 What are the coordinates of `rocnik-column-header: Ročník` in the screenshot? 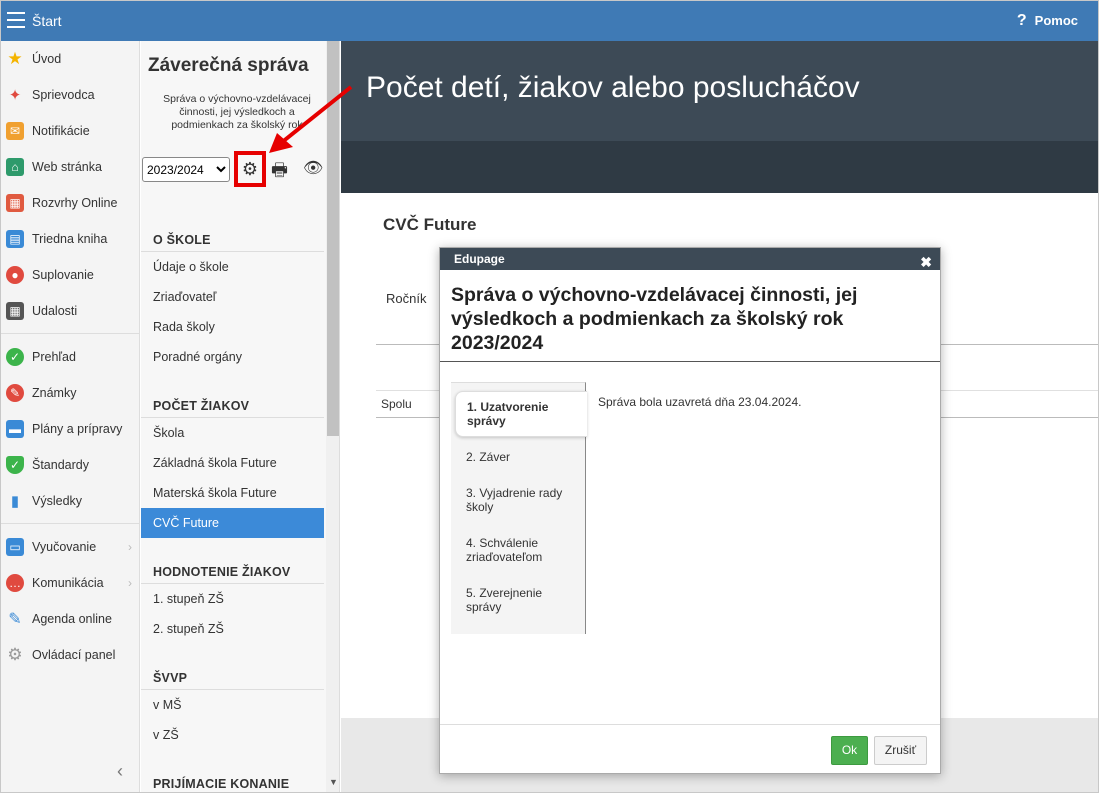 It's located at (406, 298).